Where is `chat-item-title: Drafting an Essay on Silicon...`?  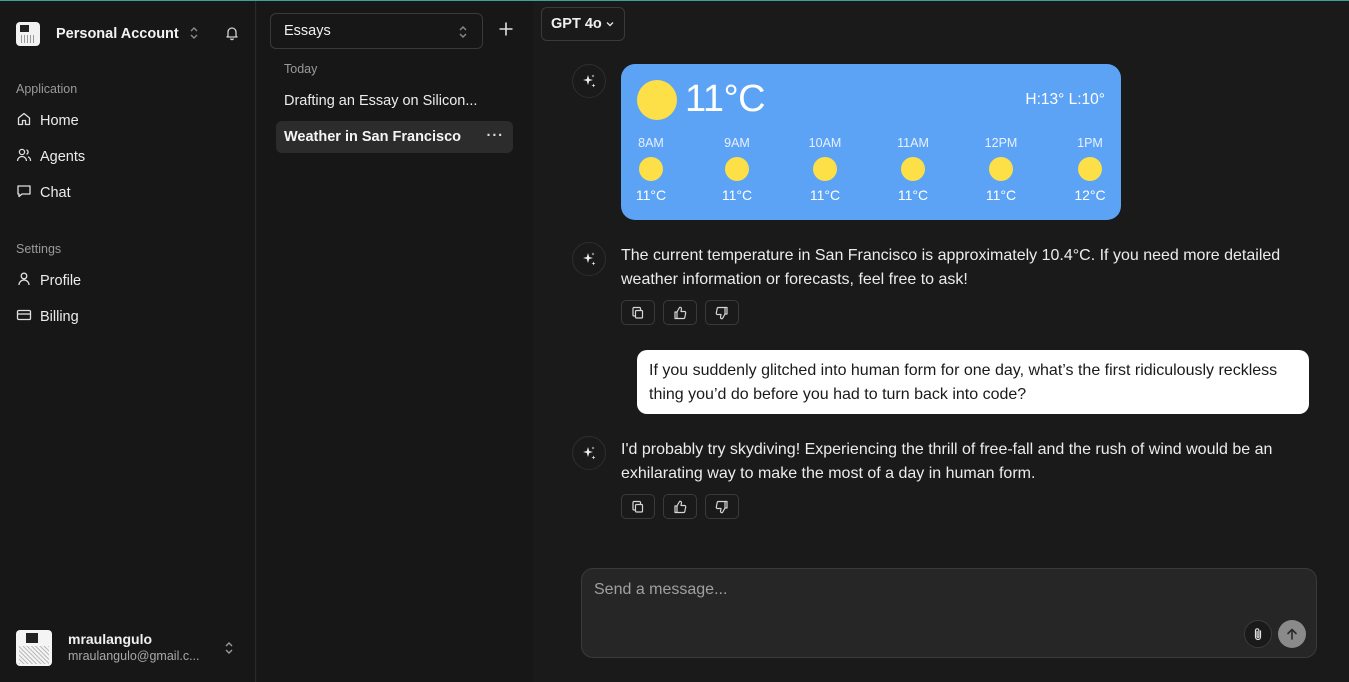 chat-item-title: Drafting an Essay on Silicon... is located at coordinates (381, 101).